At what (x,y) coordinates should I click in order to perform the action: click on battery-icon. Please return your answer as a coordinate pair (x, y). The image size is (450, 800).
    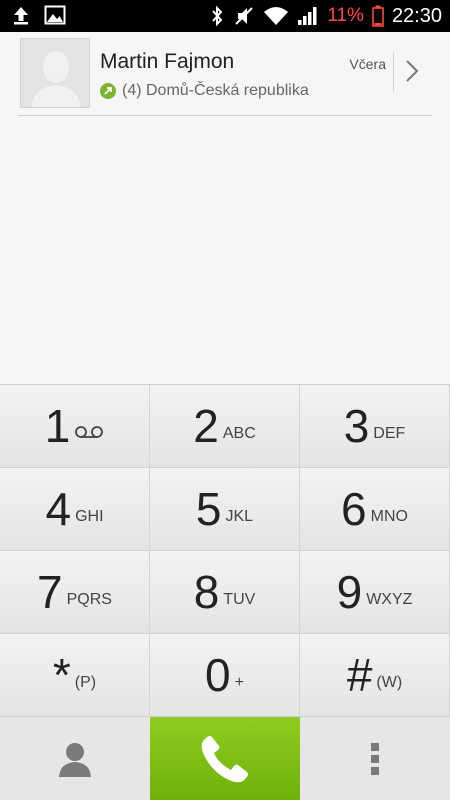
    Looking at the image, I should click on (378, 16).